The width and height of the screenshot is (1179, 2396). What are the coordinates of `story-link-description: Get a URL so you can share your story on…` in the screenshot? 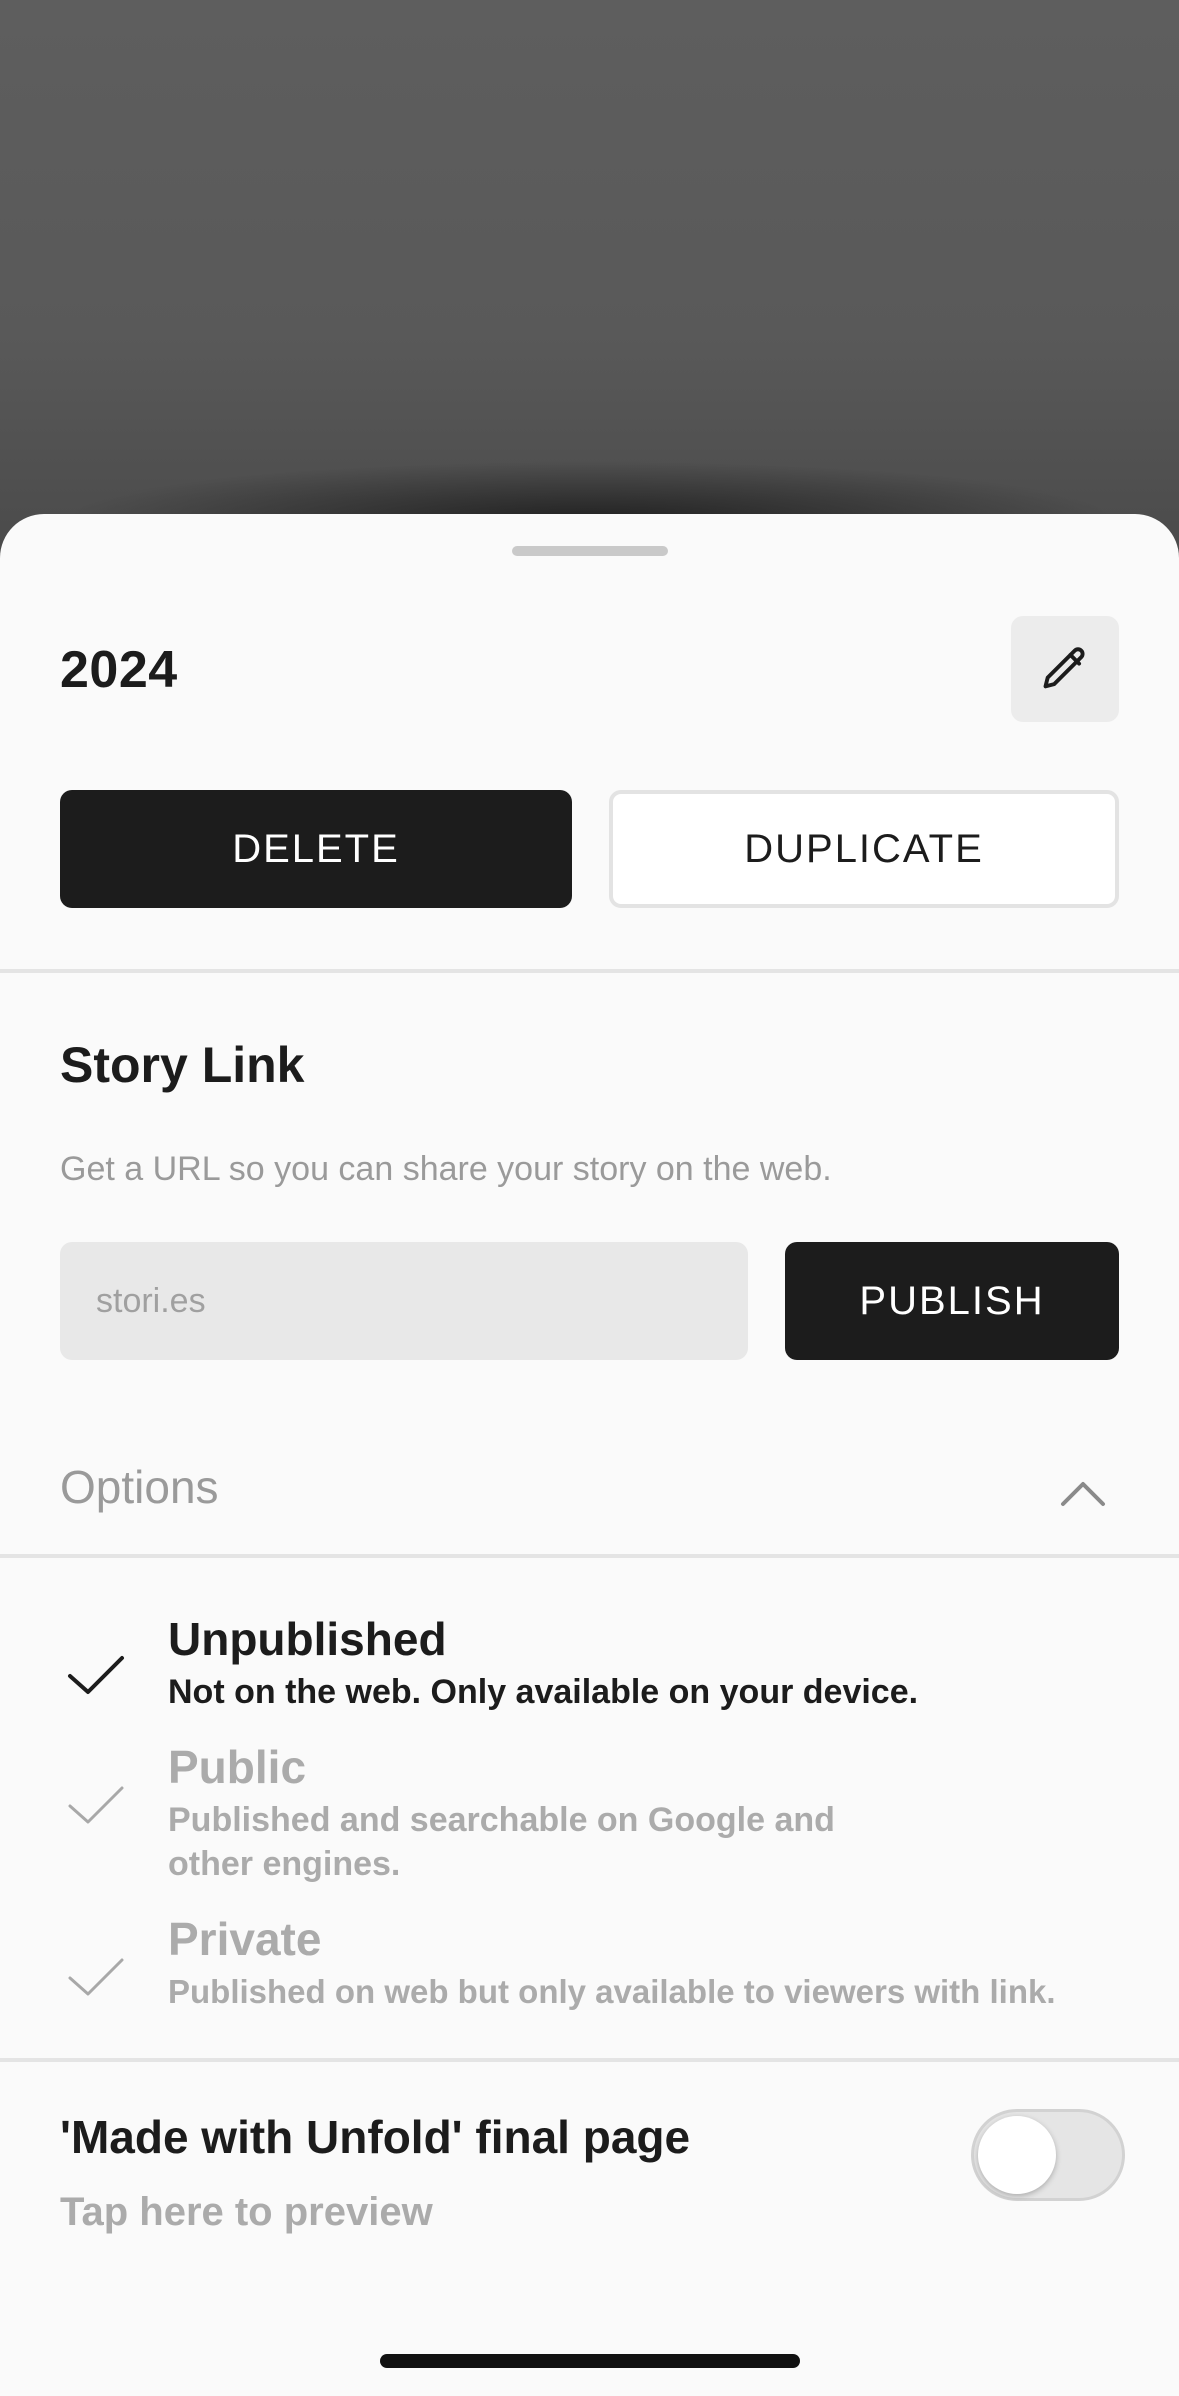 It's located at (446, 1169).